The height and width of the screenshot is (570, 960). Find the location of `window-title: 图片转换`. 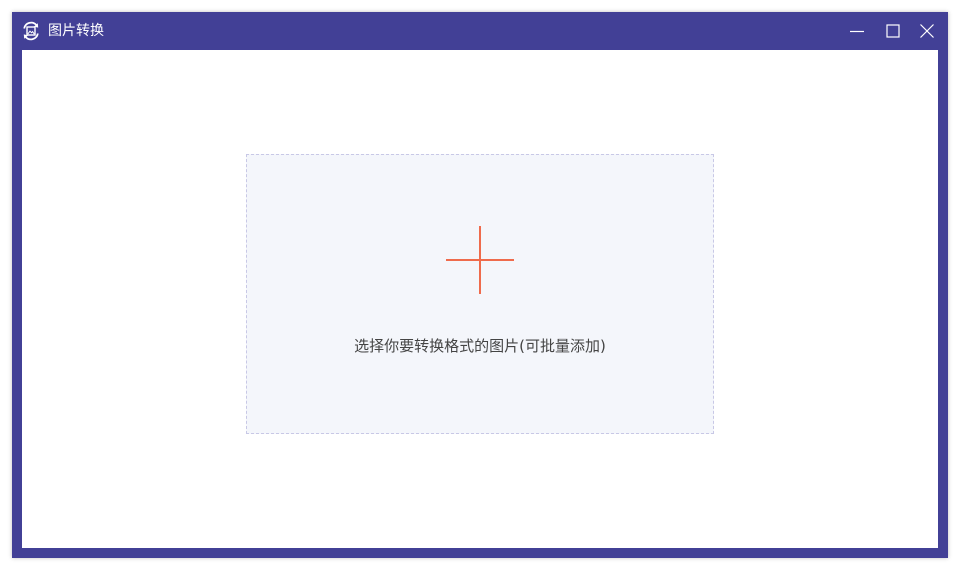

window-title: 图片转换 is located at coordinates (76, 31).